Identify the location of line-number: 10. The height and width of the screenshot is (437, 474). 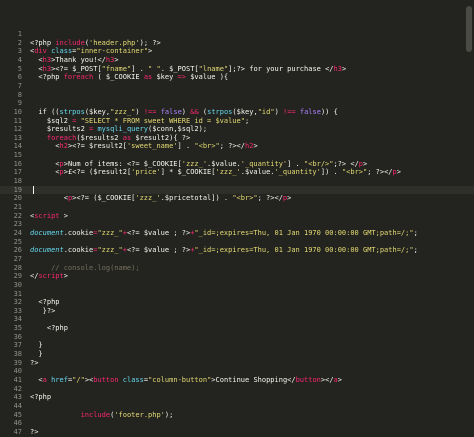
(17, 111).